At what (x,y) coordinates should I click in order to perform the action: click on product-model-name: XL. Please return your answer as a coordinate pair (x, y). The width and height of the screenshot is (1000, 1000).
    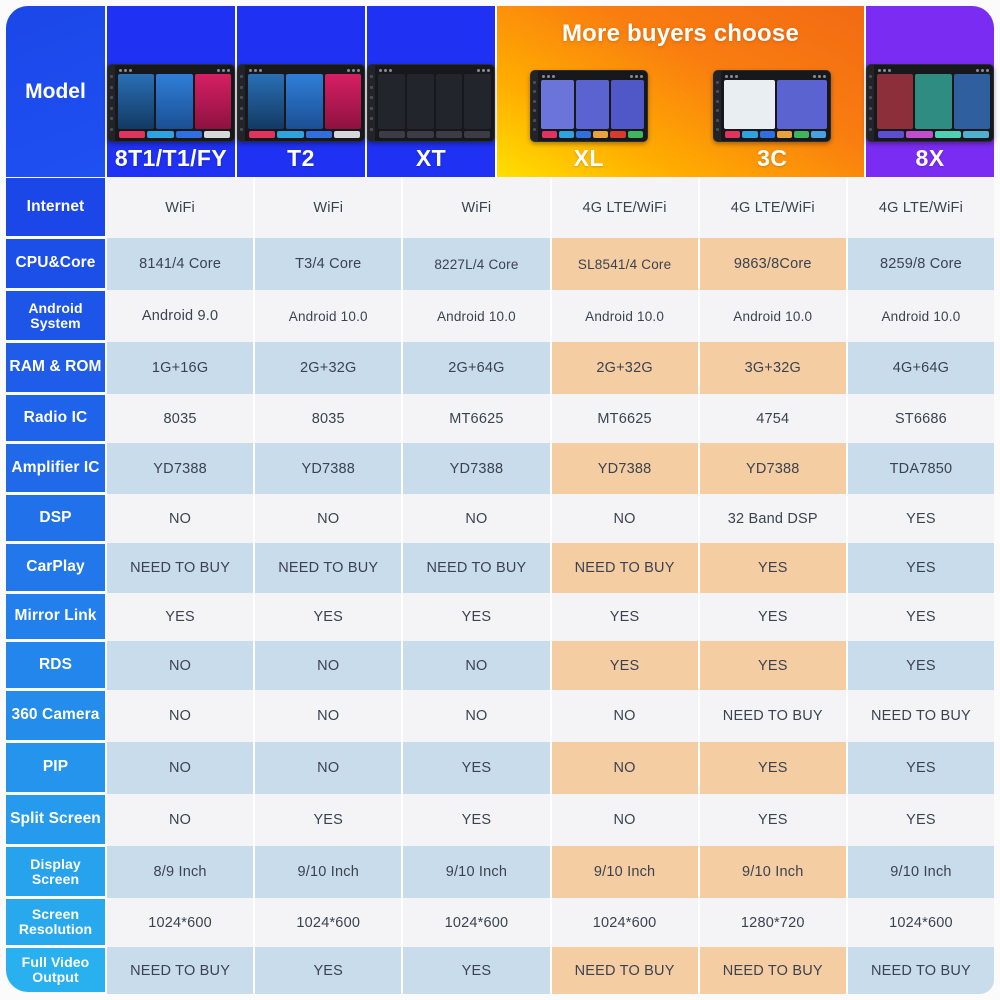
    Looking at the image, I should click on (588, 158).